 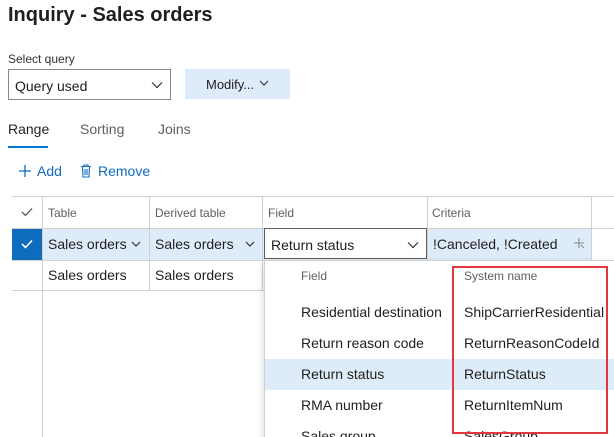 What do you see at coordinates (86, 171) in the screenshot?
I see `trash-icon` at bounding box center [86, 171].